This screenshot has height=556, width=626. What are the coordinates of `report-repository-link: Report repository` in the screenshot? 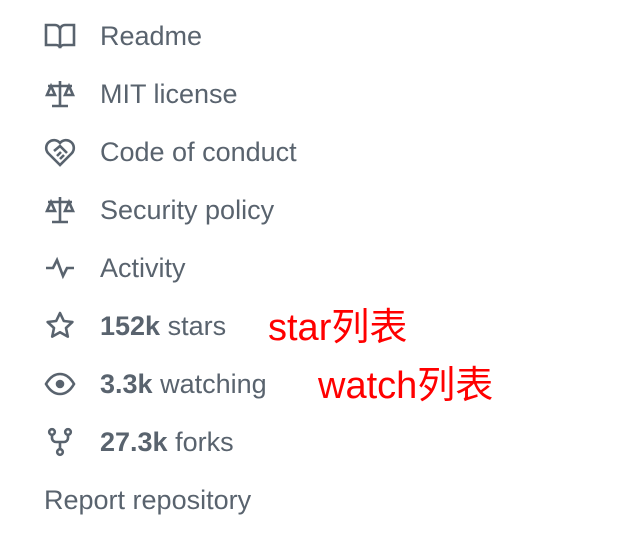 It's located at (147, 500).